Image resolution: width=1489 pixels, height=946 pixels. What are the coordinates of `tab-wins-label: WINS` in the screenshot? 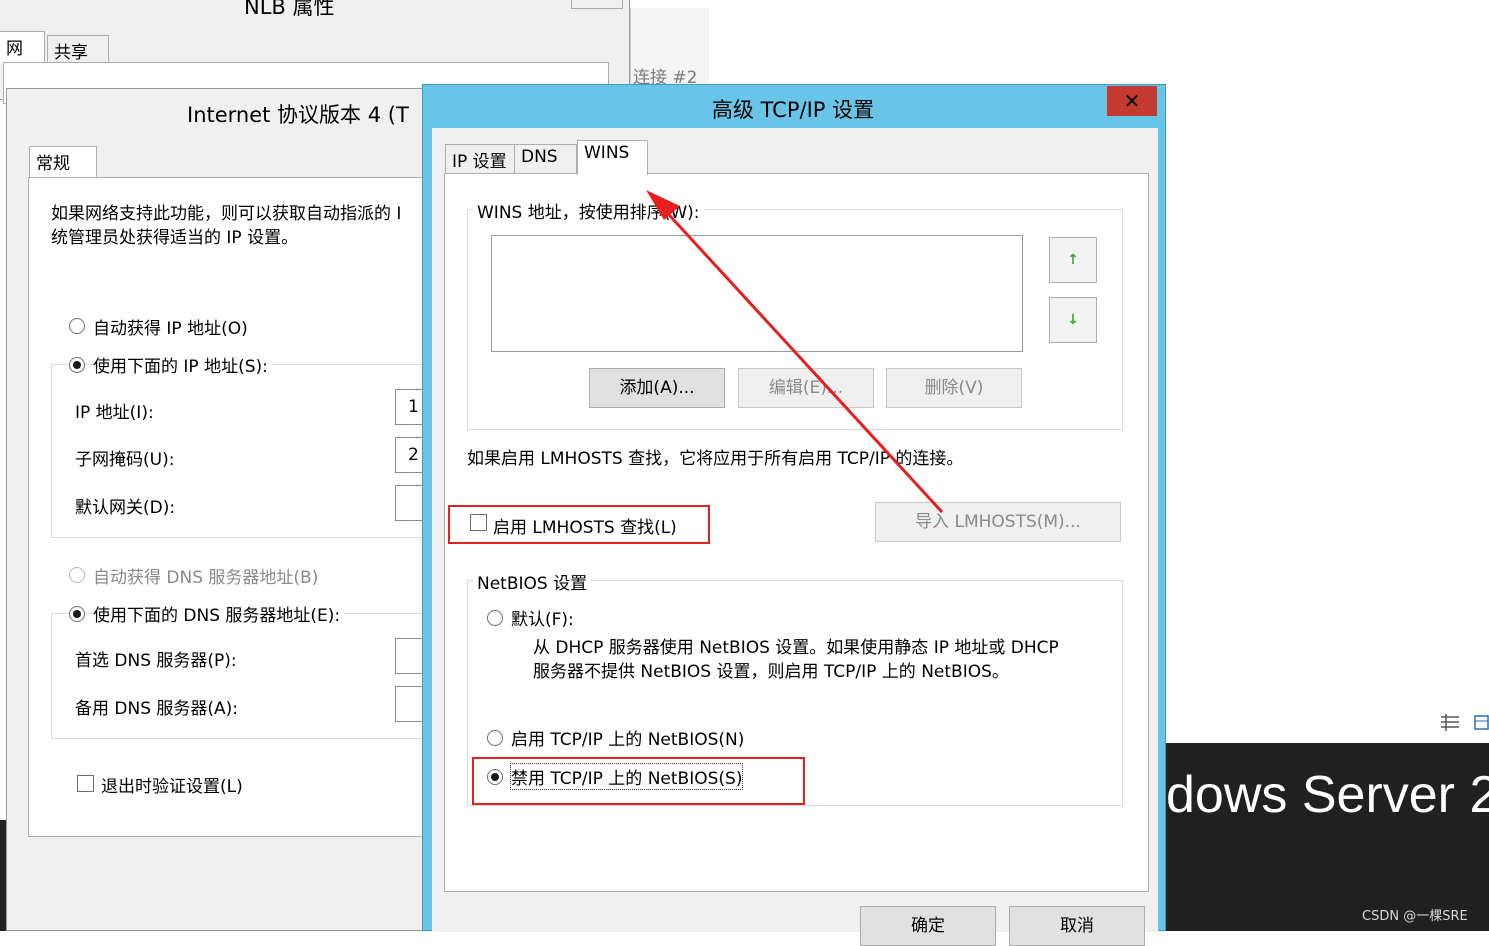 It's located at (607, 153).